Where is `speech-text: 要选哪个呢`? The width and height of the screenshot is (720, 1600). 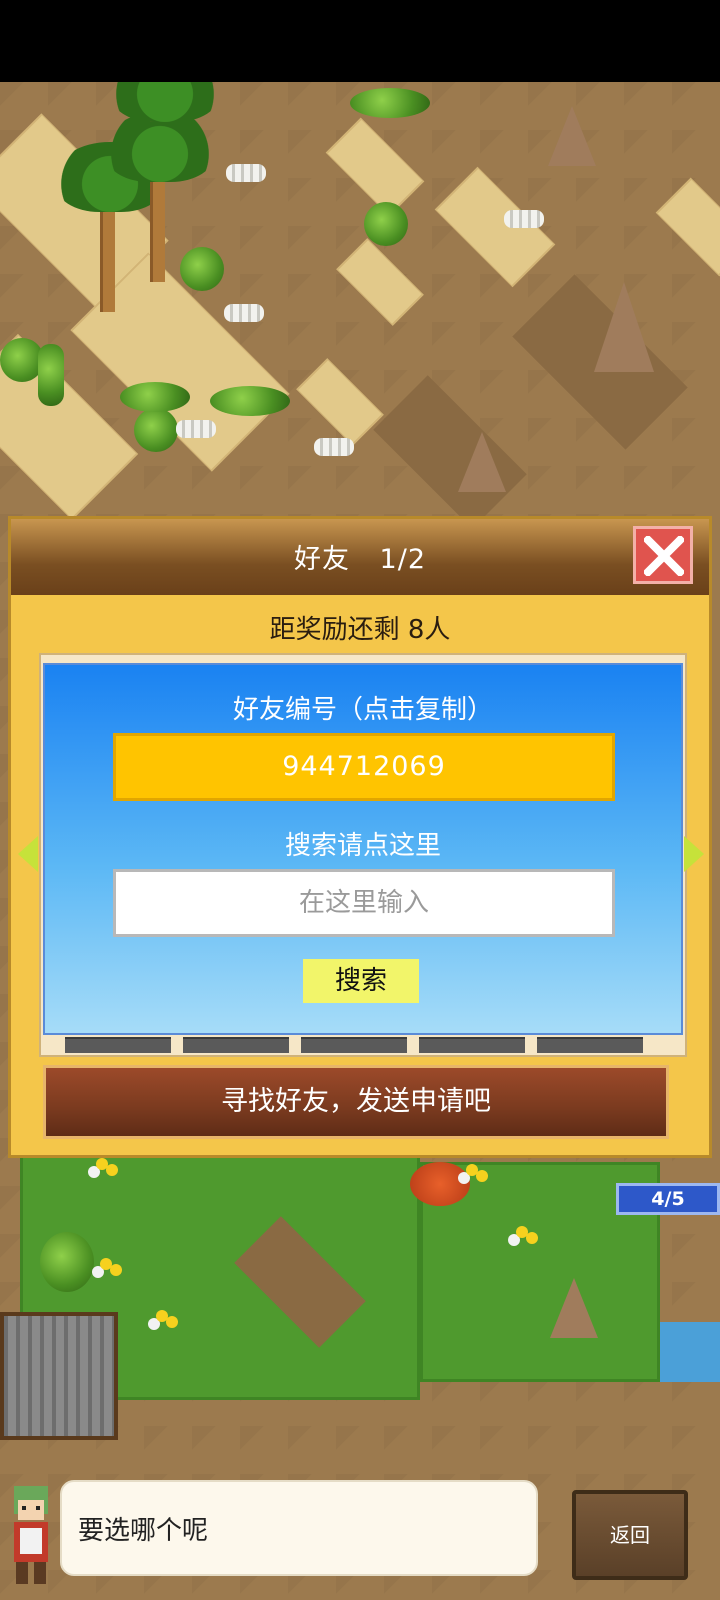
speech-text: 要选哪个呢 is located at coordinates (143, 1531).